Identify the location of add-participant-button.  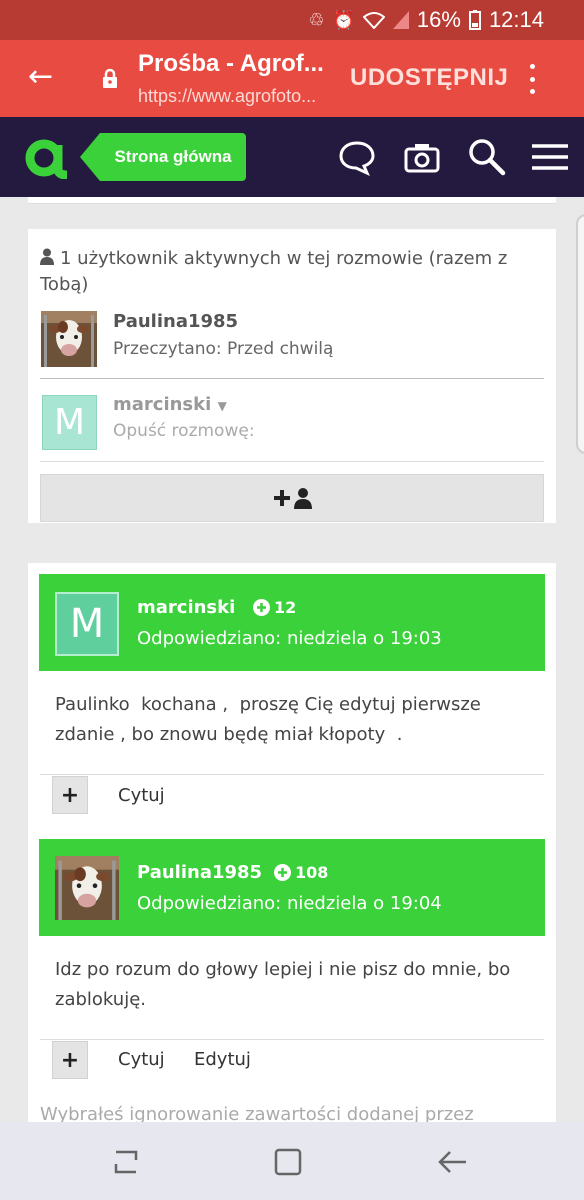
(292, 498).